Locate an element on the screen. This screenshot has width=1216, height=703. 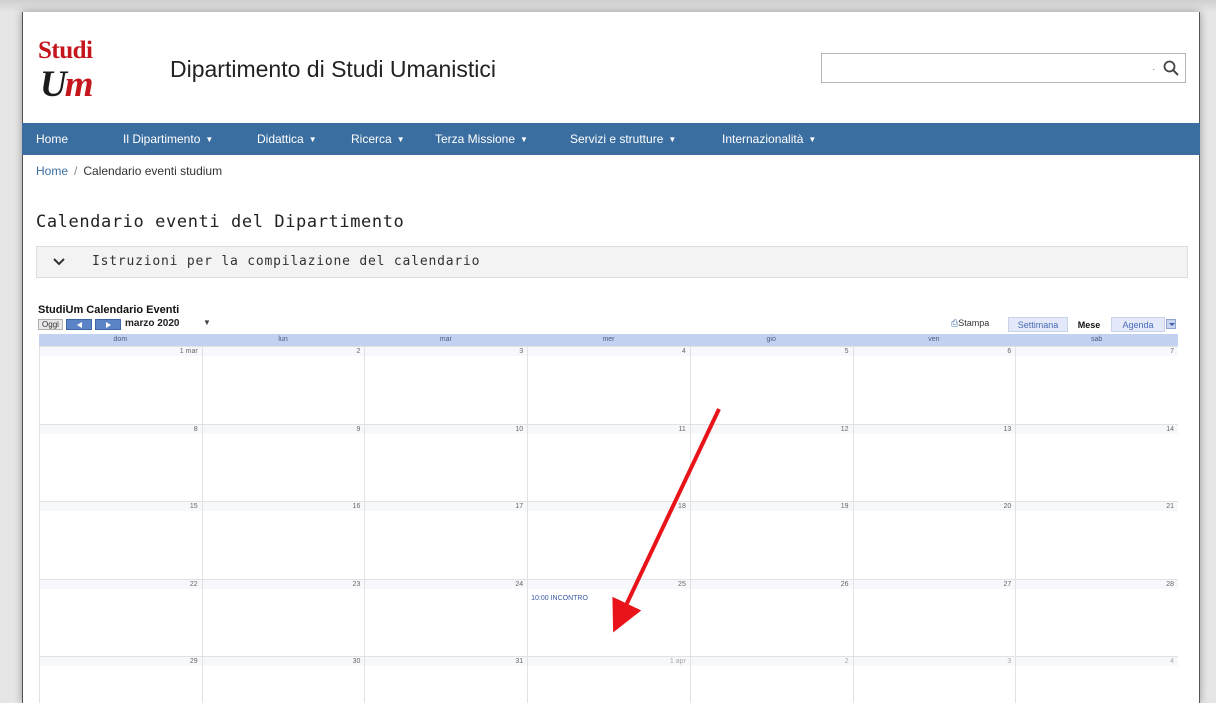
red-arrow-annotation is located at coordinates (666, 520).